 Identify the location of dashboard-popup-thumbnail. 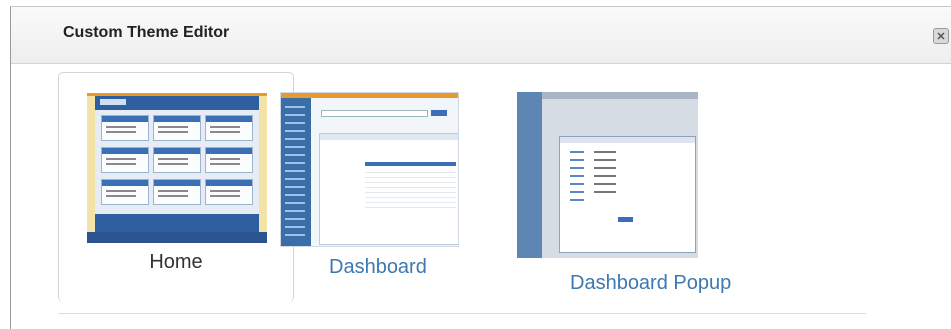
(607, 175).